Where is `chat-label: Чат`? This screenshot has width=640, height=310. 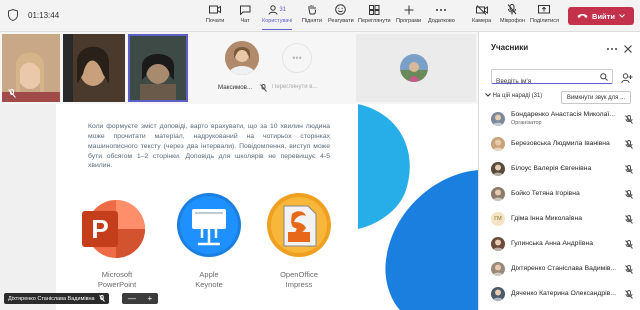 chat-label: Чат is located at coordinates (245, 21).